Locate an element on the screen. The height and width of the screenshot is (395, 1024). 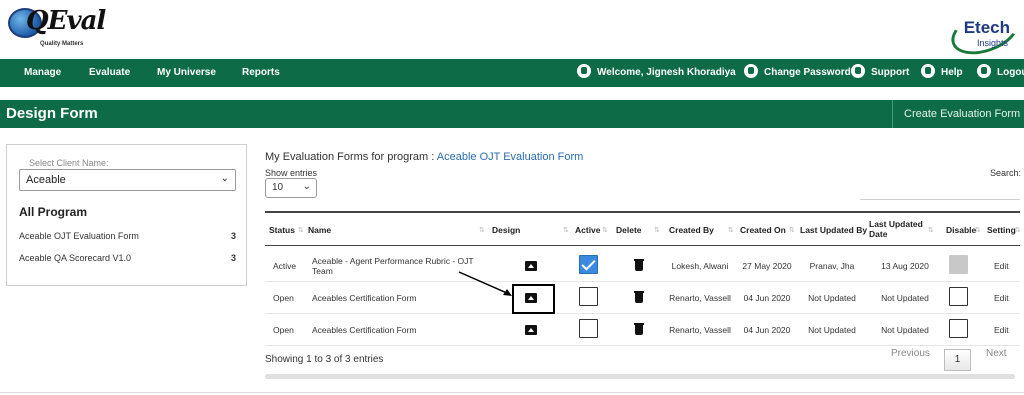
nav-evaluate: Evaluate is located at coordinates (109, 73).